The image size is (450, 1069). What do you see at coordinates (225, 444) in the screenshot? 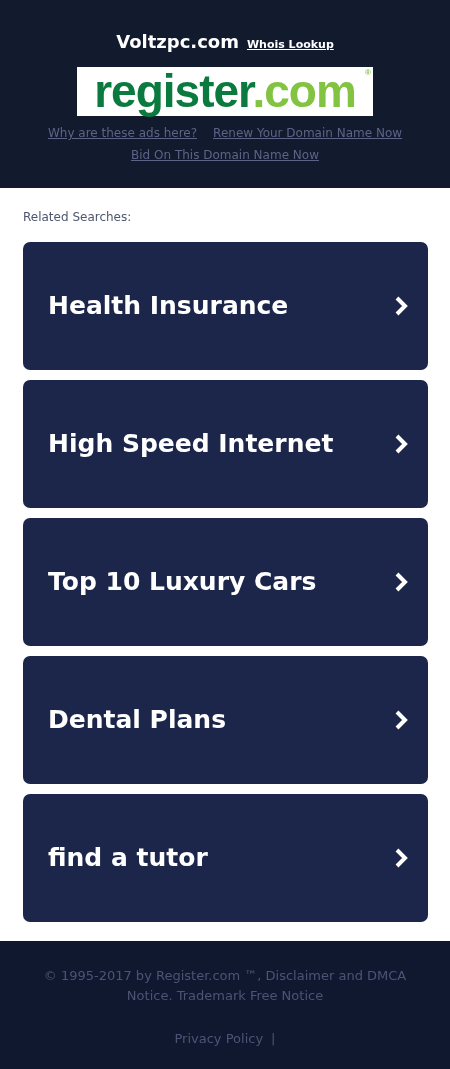
I see `search-result-link: High Speed Internet` at bounding box center [225, 444].